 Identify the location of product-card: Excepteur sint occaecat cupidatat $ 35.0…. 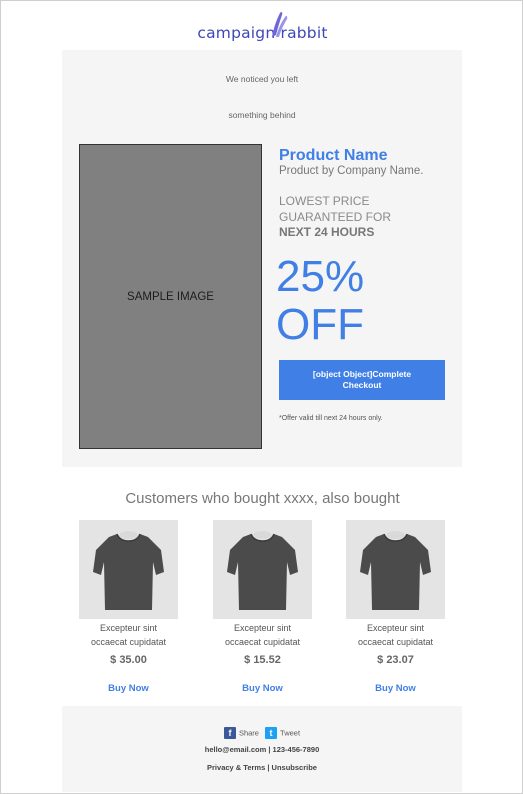
(128, 607).